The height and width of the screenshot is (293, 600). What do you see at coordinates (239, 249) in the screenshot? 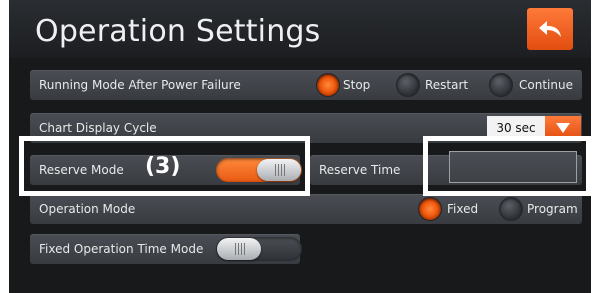
I see `toggle-knob` at bounding box center [239, 249].